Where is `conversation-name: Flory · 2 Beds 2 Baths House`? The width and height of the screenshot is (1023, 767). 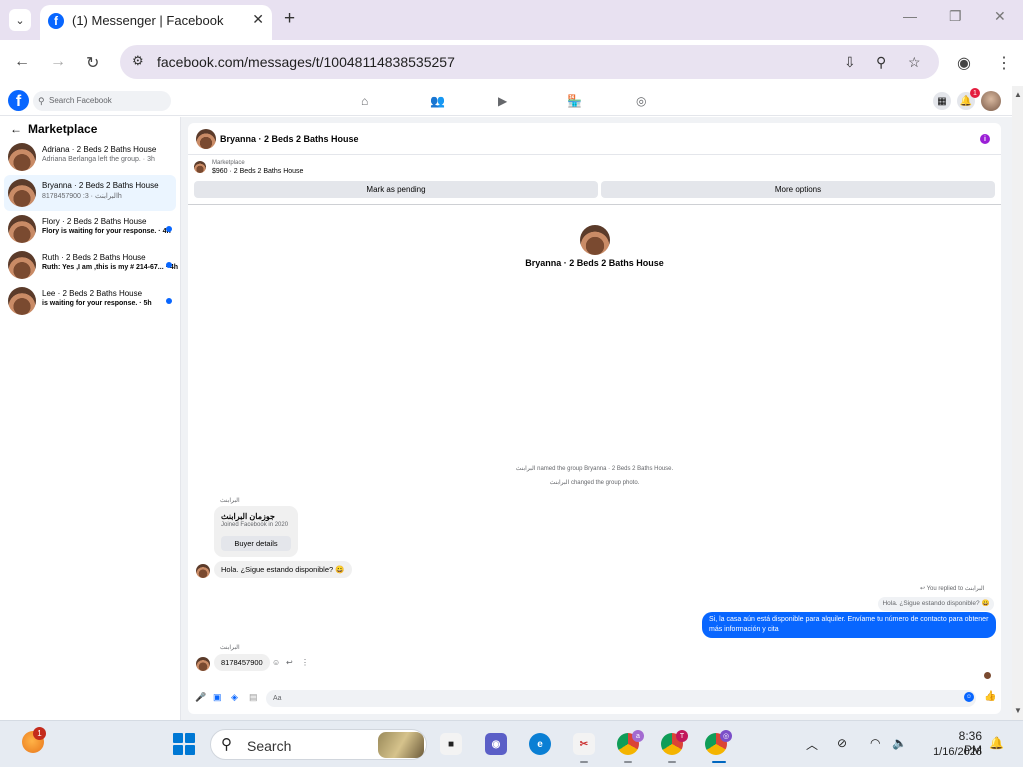 conversation-name: Flory · 2 Beds 2 Baths House is located at coordinates (94, 221).